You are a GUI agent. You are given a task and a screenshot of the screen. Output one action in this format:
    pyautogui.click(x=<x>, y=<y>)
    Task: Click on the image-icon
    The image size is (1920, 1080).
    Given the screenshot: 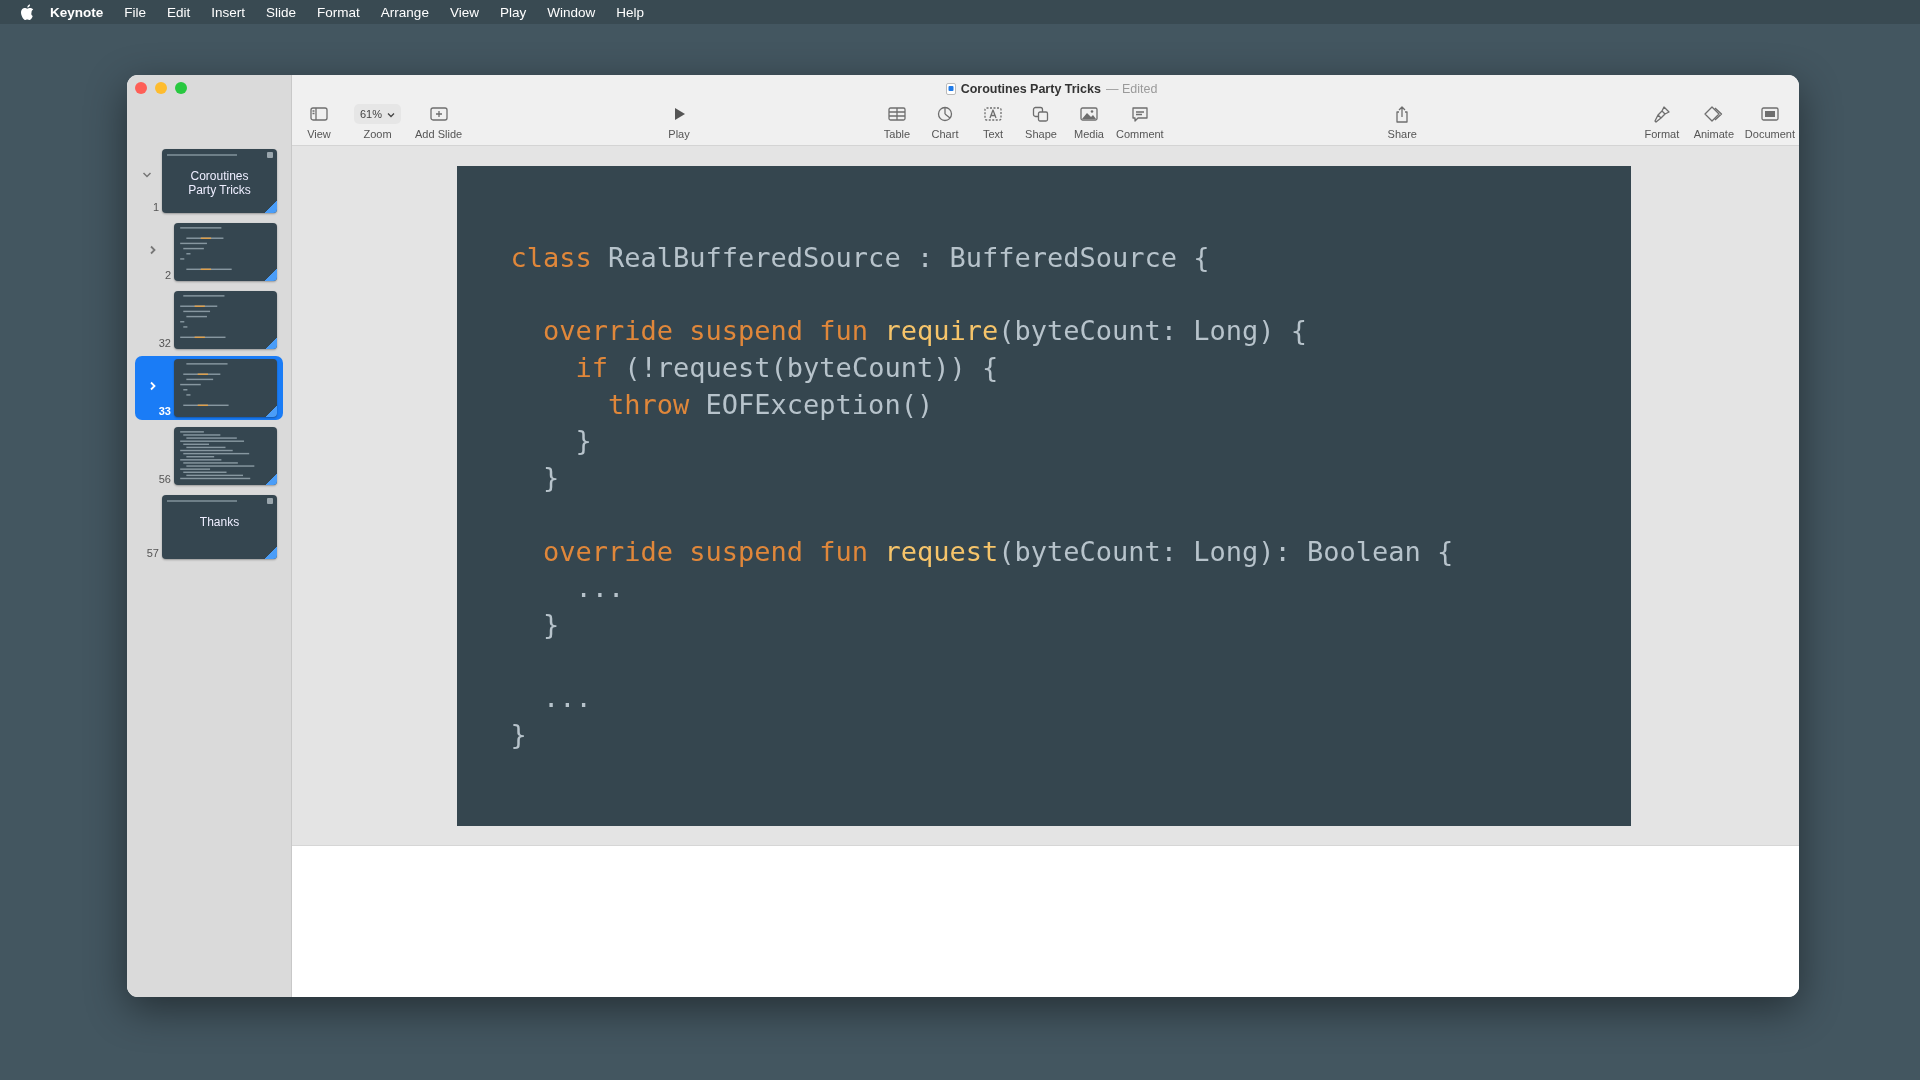 What is the action you would take?
    pyautogui.click(x=1089, y=114)
    